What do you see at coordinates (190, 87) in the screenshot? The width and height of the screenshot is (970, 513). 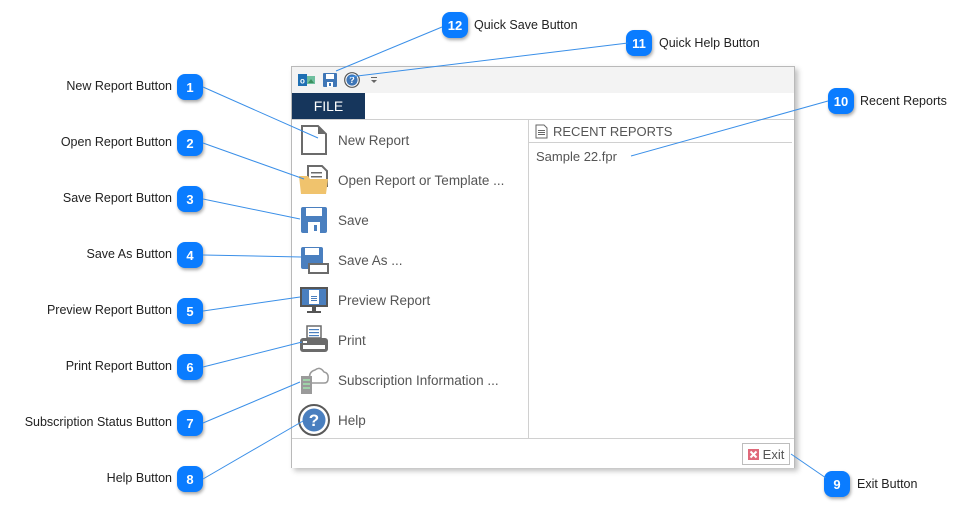 I see `callout-badge-1: 1` at bounding box center [190, 87].